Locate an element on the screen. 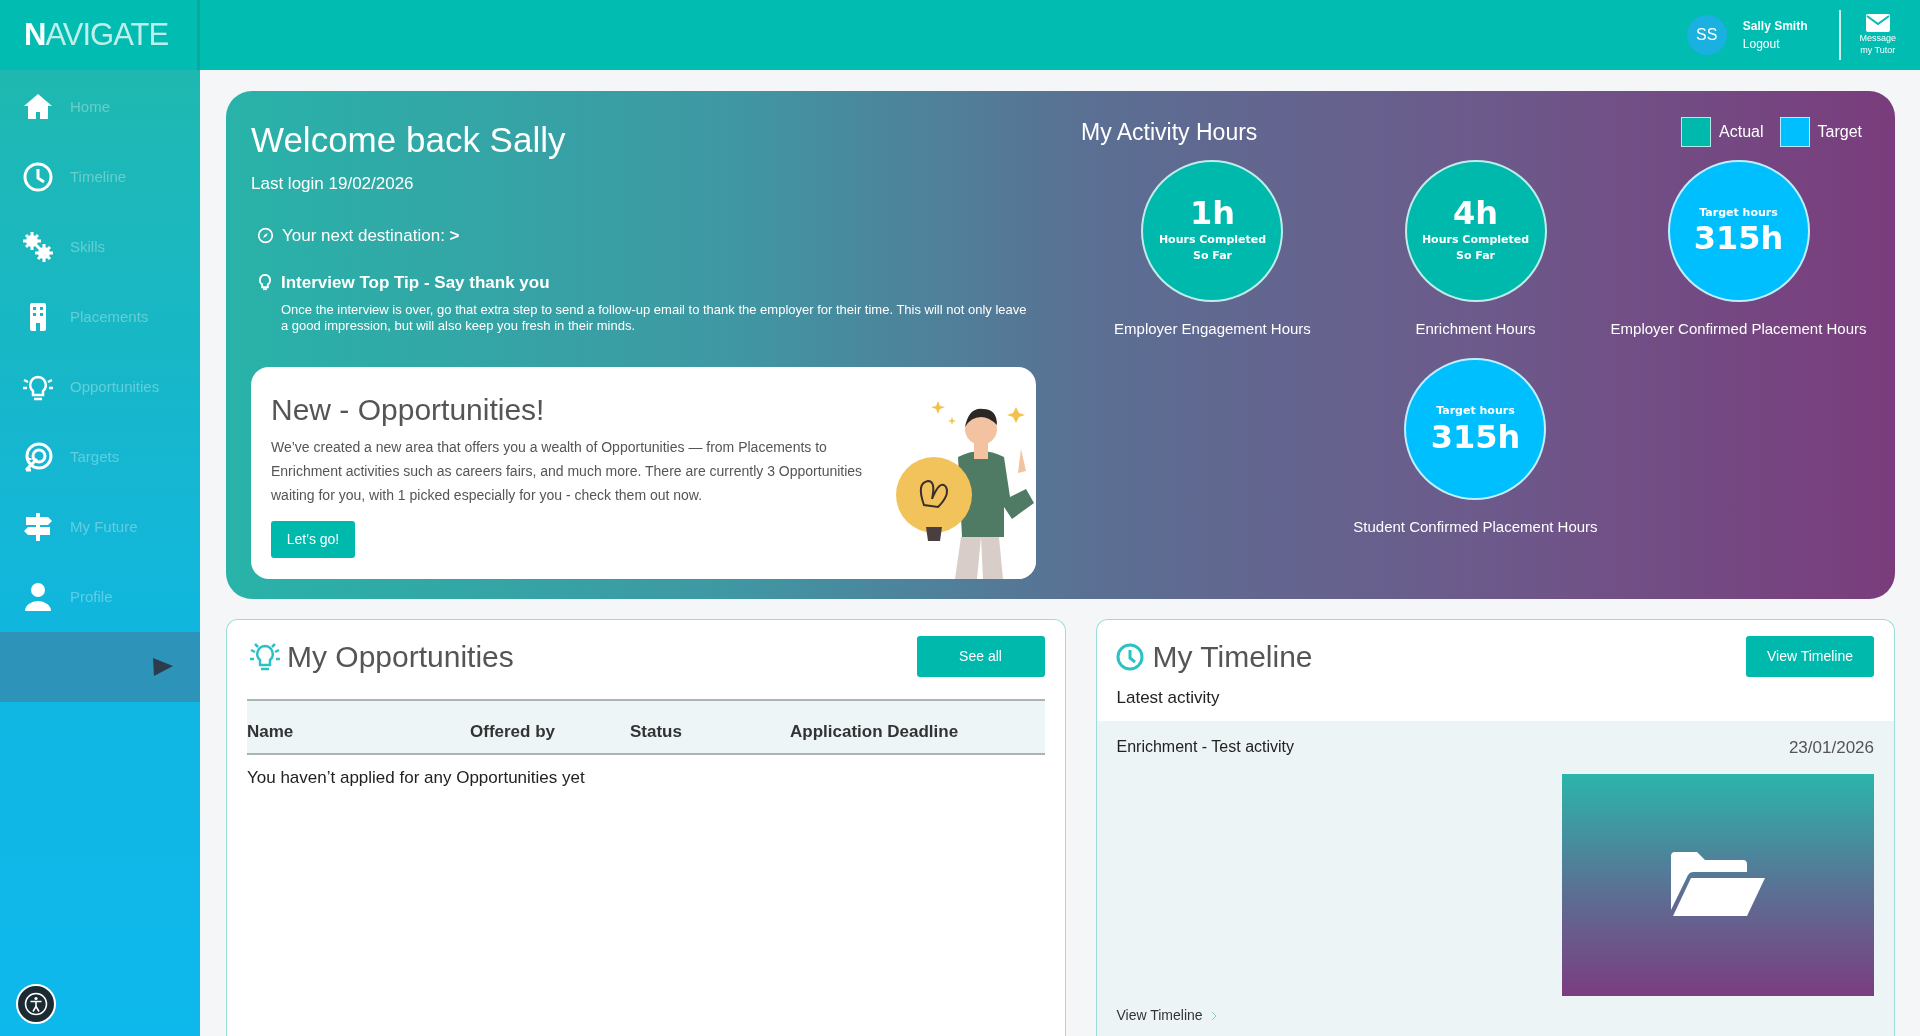 Image resolution: width=1920 pixels, height=1036 pixels. user-avatar: SS is located at coordinates (1706, 35).